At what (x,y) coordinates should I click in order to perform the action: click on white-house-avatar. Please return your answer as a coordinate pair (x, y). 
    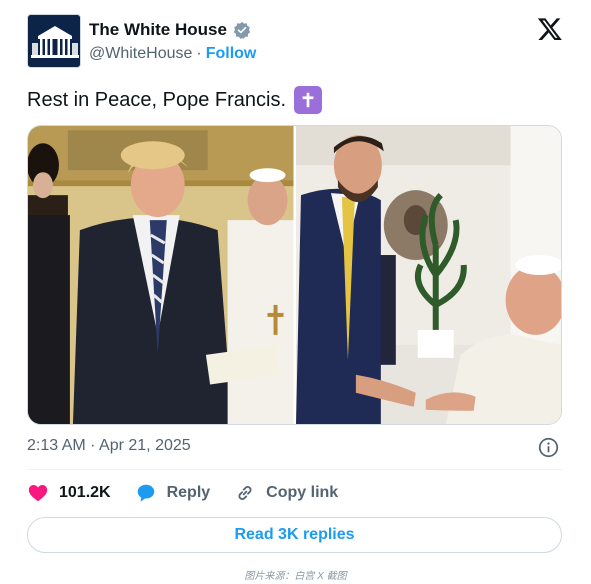
    Looking at the image, I should click on (54, 41).